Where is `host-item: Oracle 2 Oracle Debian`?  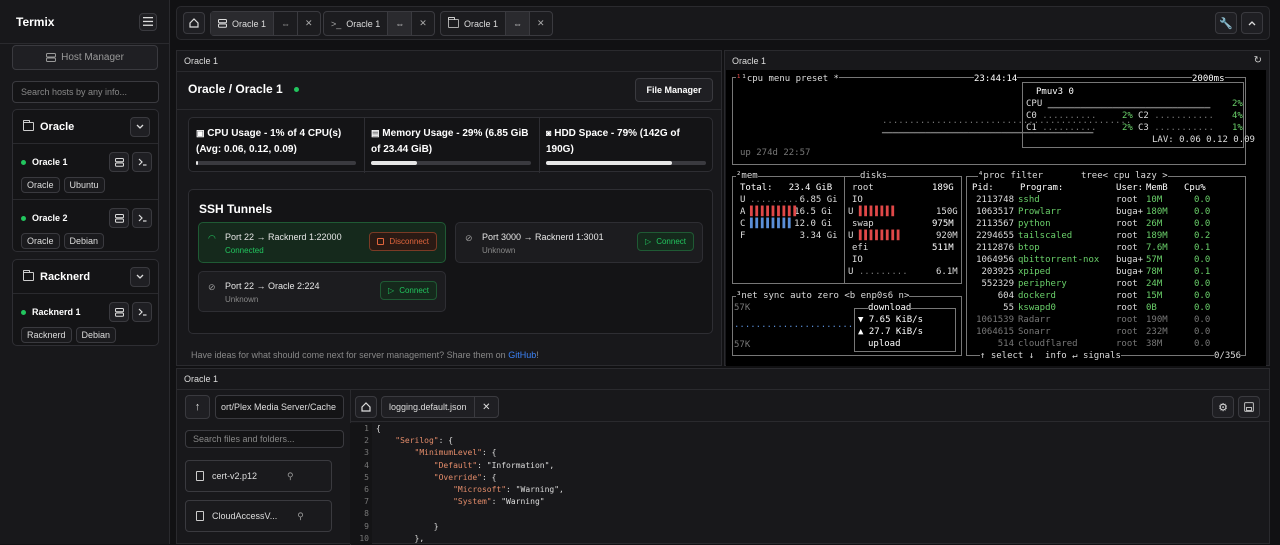 host-item: Oracle 2 Oracle Debian is located at coordinates (85, 227).